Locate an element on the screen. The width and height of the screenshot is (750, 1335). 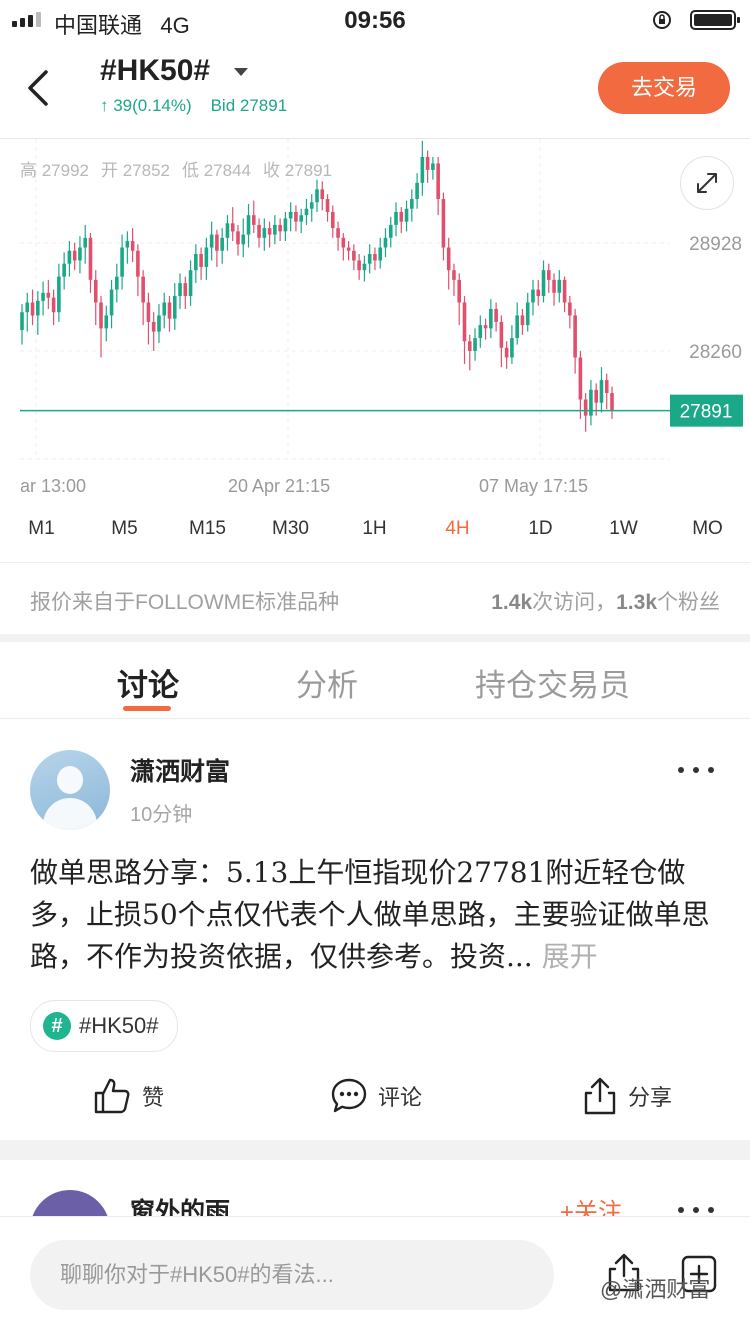
status-bar: 中国联通 4G 09:56 is located at coordinates (375, 20).